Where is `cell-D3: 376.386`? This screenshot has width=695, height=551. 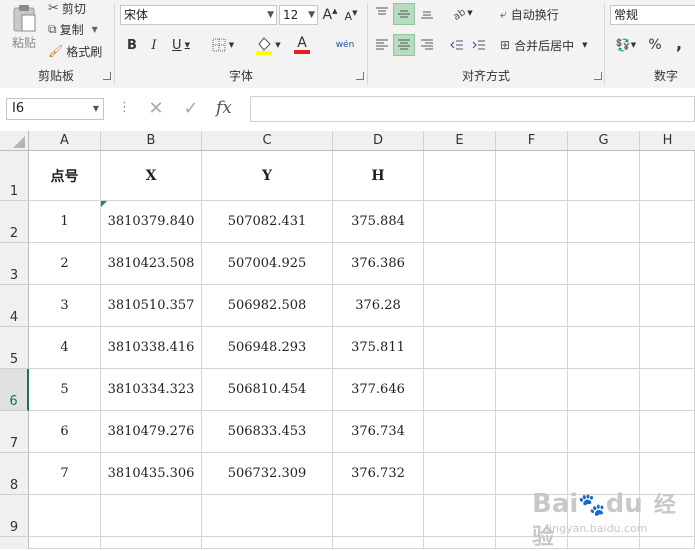
cell-D3: 376.386 is located at coordinates (378, 264).